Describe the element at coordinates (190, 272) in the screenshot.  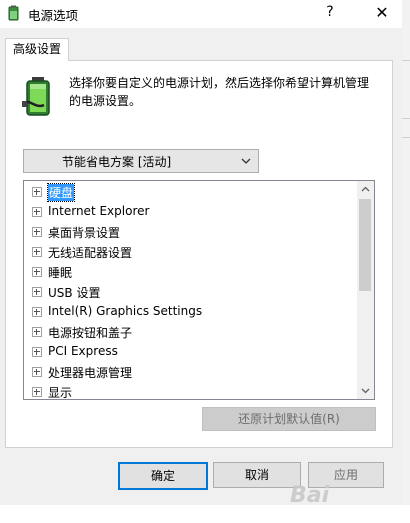
I see `tree-item: 睡眠` at that location.